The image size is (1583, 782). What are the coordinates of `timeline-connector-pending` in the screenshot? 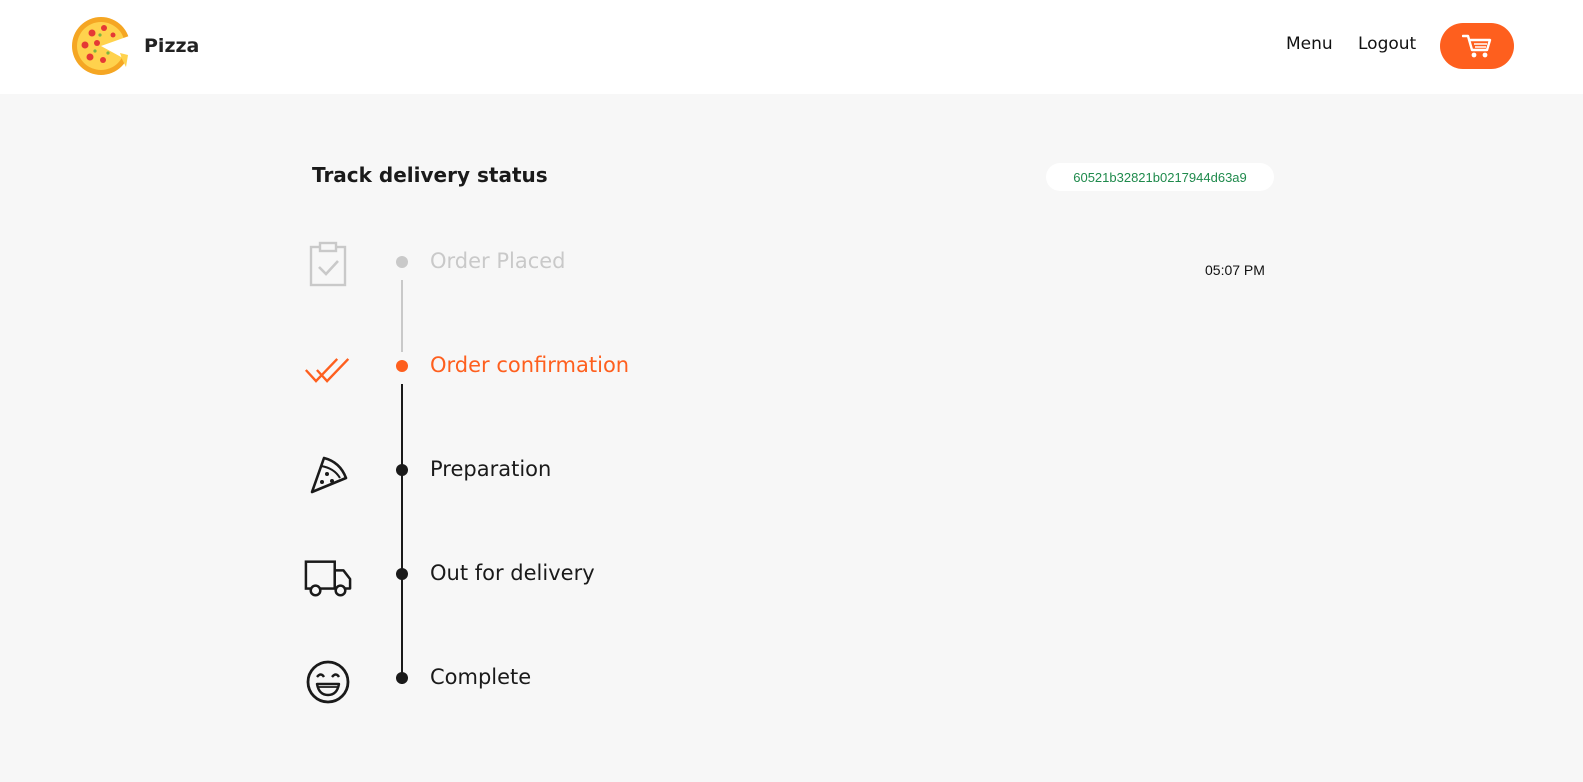 It's located at (402, 534).